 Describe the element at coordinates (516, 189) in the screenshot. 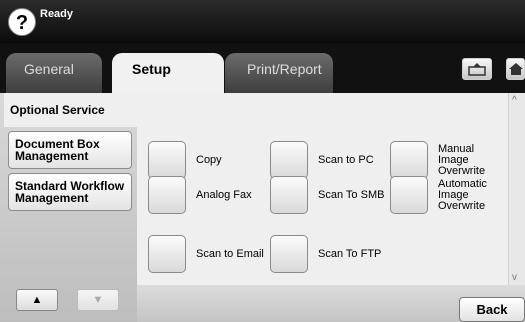

I see `scrollbar: ^ v` at that location.